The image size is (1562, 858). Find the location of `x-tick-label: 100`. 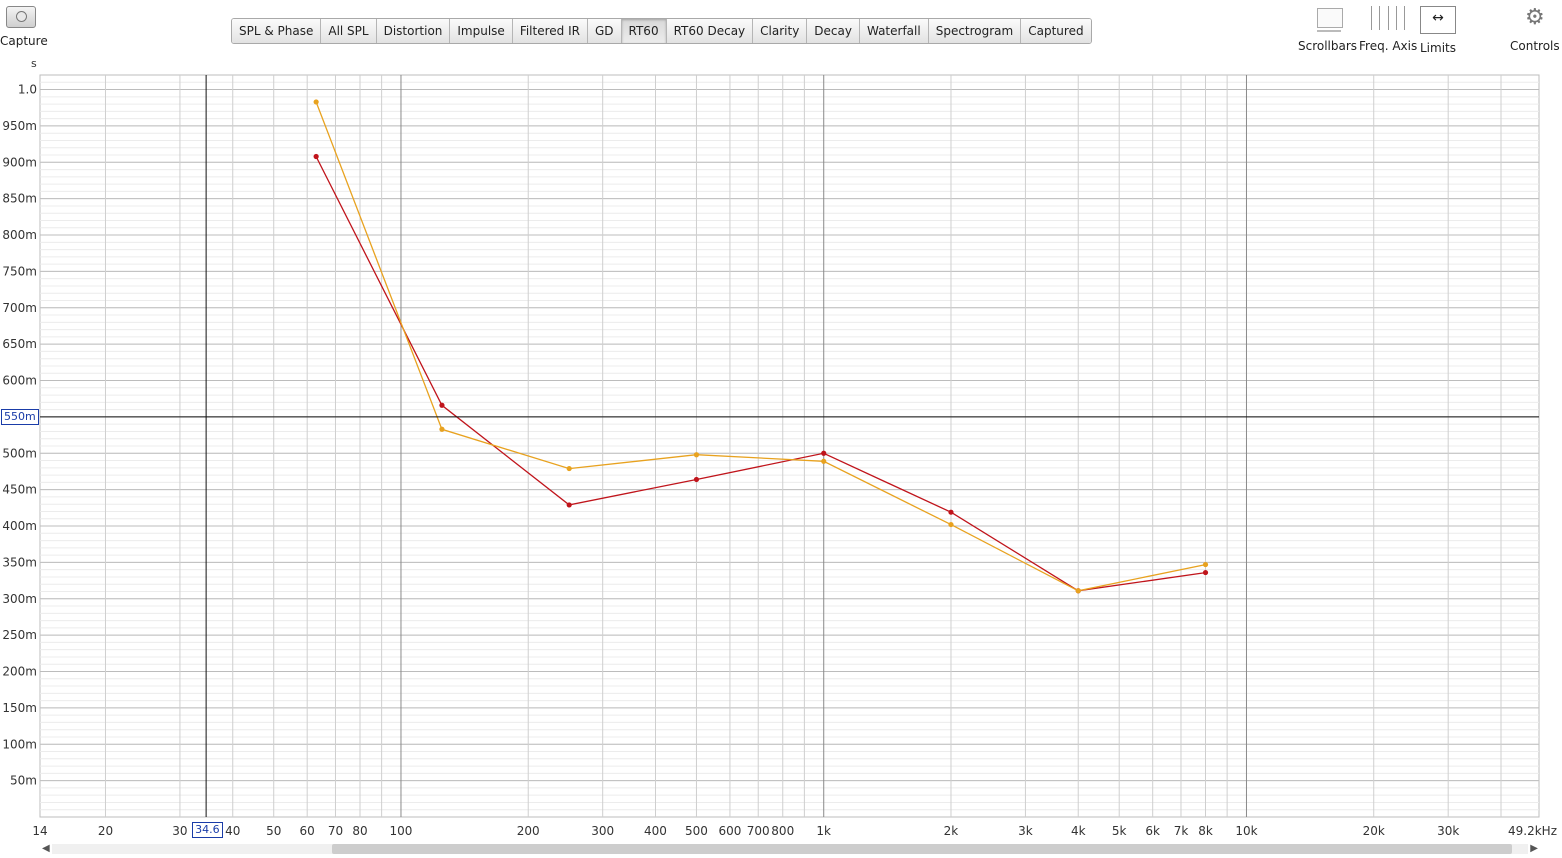

x-tick-label: 100 is located at coordinates (401, 831).